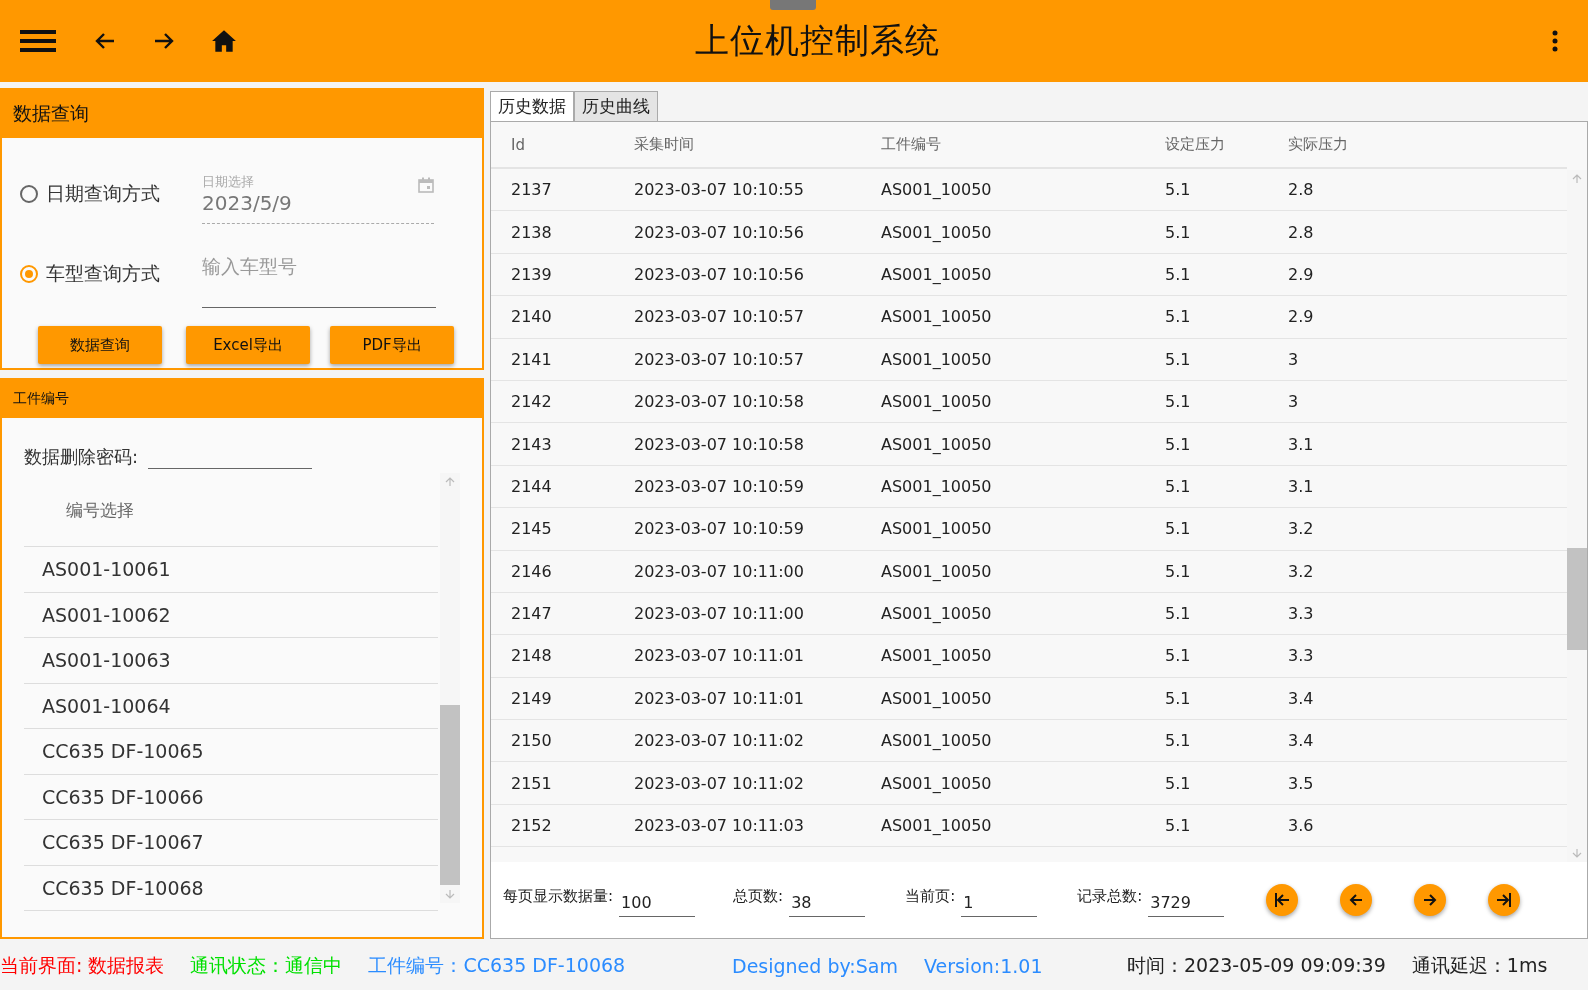  I want to click on more-options-icon, so click(1555, 41).